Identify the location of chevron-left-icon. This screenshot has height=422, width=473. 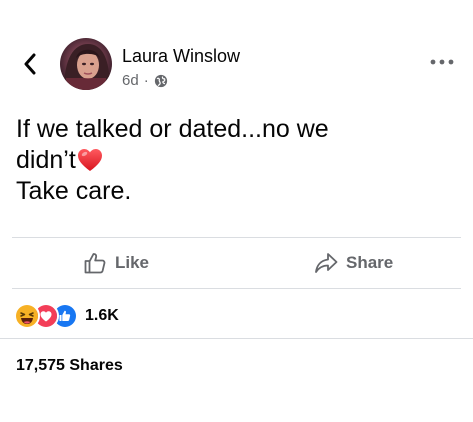
(30, 64).